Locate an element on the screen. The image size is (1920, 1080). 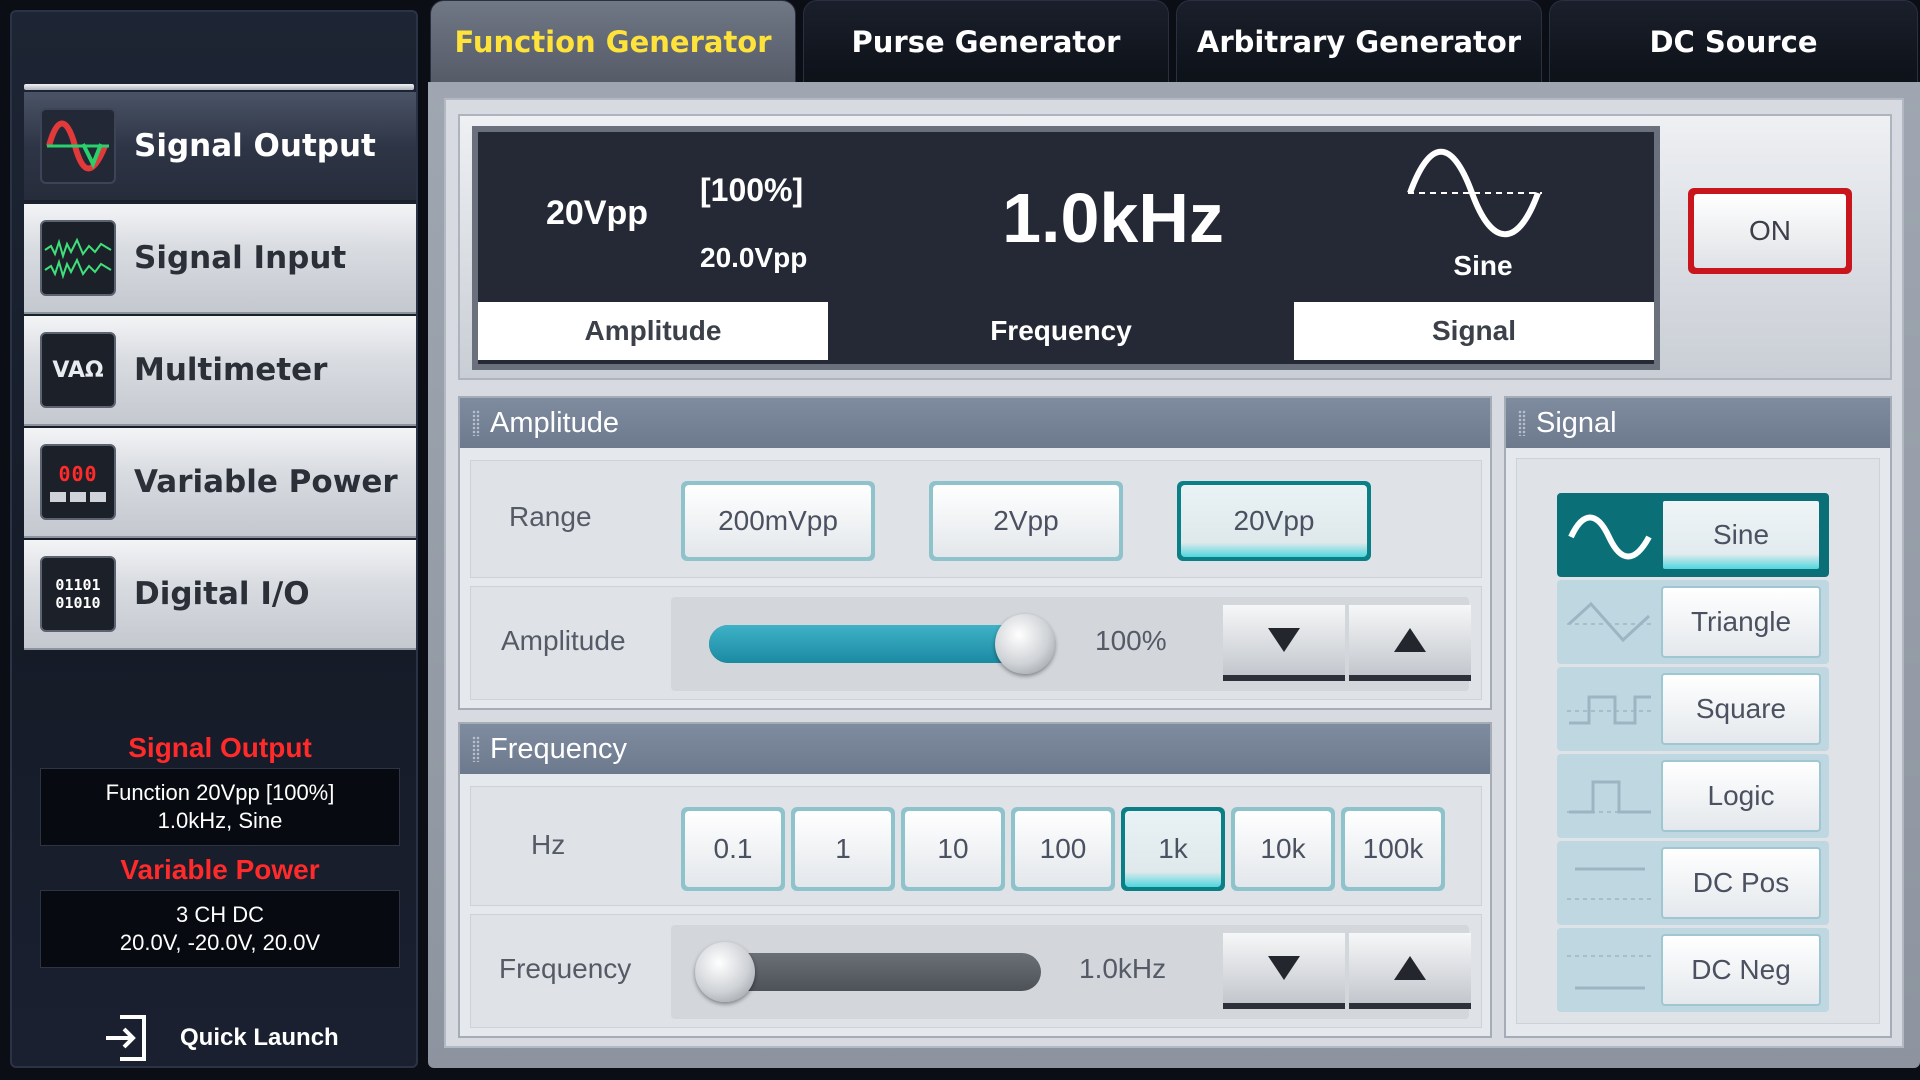
display-signal-label: Signal is located at coordinates (1474, 331).